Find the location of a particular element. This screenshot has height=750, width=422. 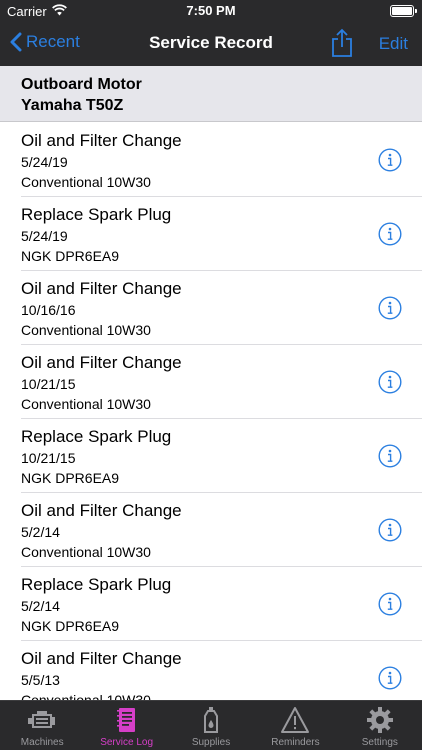

clock: 7:50 PM is located at coordinates (211, 10).